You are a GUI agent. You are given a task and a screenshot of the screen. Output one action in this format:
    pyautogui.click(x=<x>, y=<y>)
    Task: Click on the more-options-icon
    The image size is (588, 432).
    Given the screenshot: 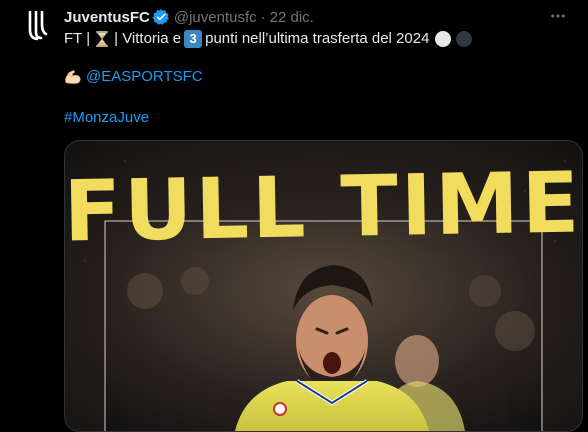 What is the action you would take?
    pyautogui.click(x=558, y=16)
    